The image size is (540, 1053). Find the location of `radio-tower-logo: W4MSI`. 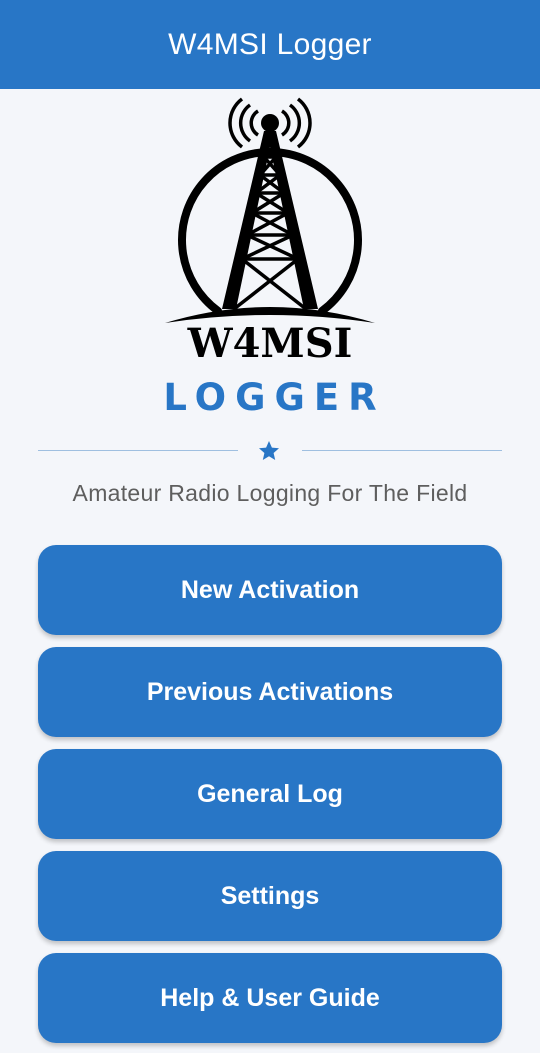

radio-tower-logo: W4MSI is located at coordinates (270, 231).